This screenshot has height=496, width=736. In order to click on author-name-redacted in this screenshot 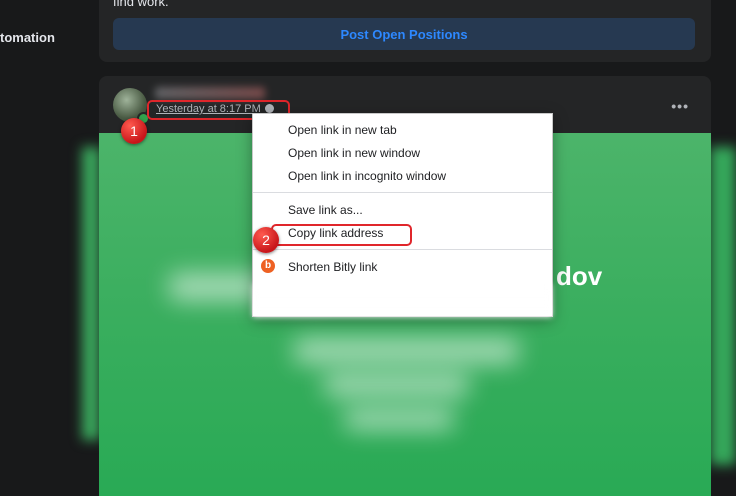, I will do `click(210, 93)`.